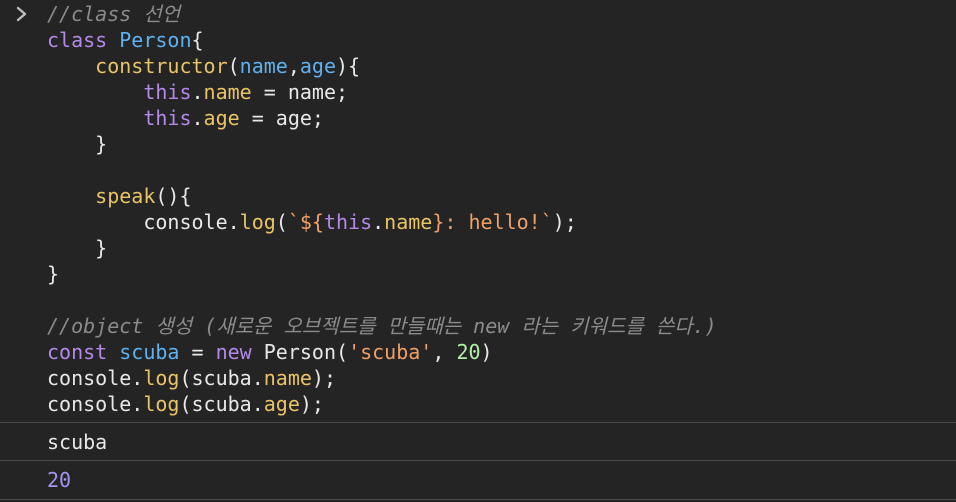 The height and width of the screenshot is (502, 956). What do you see at coordinates (468, 352) in the screenshot?
I see `code-token-num: 20` at bounding box center [468, 352].